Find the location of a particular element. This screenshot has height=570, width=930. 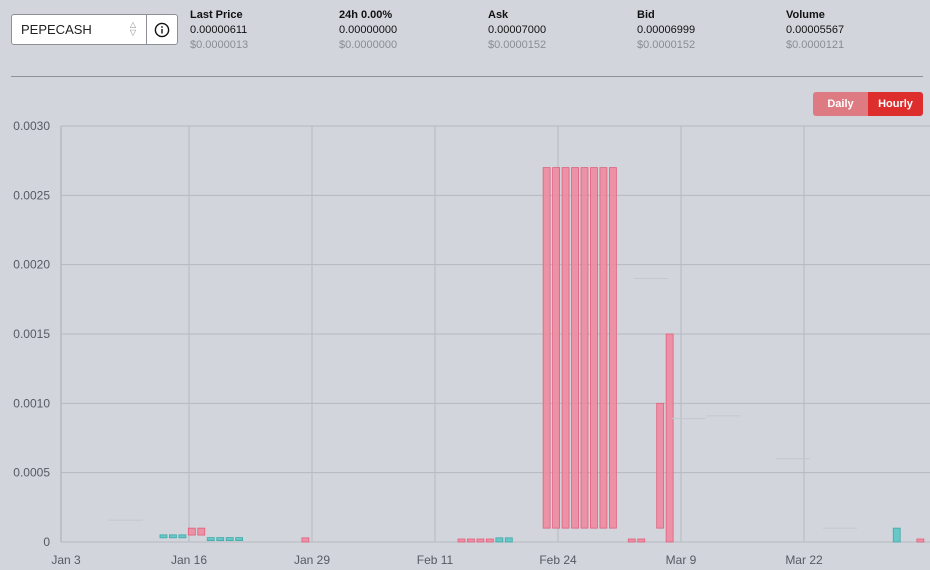

x-tick-label: Jan 16 is located at coordinates (189, 560).